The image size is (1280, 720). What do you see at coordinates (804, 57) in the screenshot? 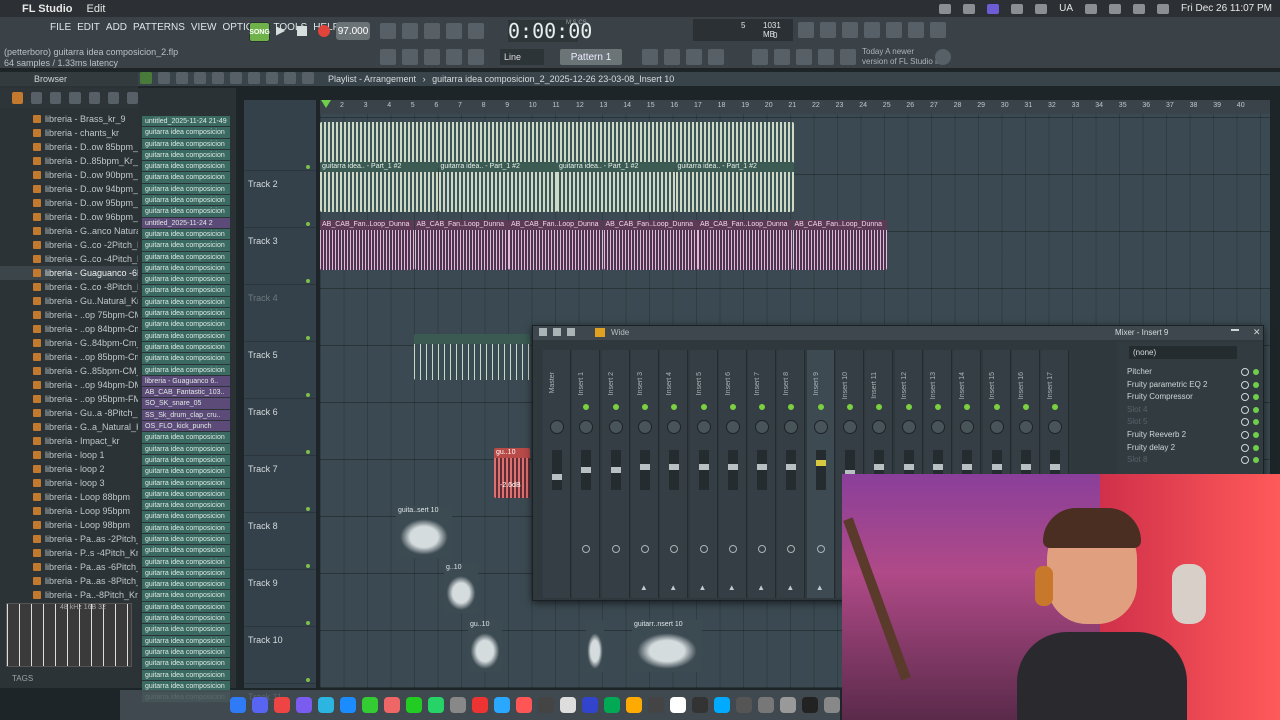
I see `tempo-tap-icon` at bounding box center [804, 57].